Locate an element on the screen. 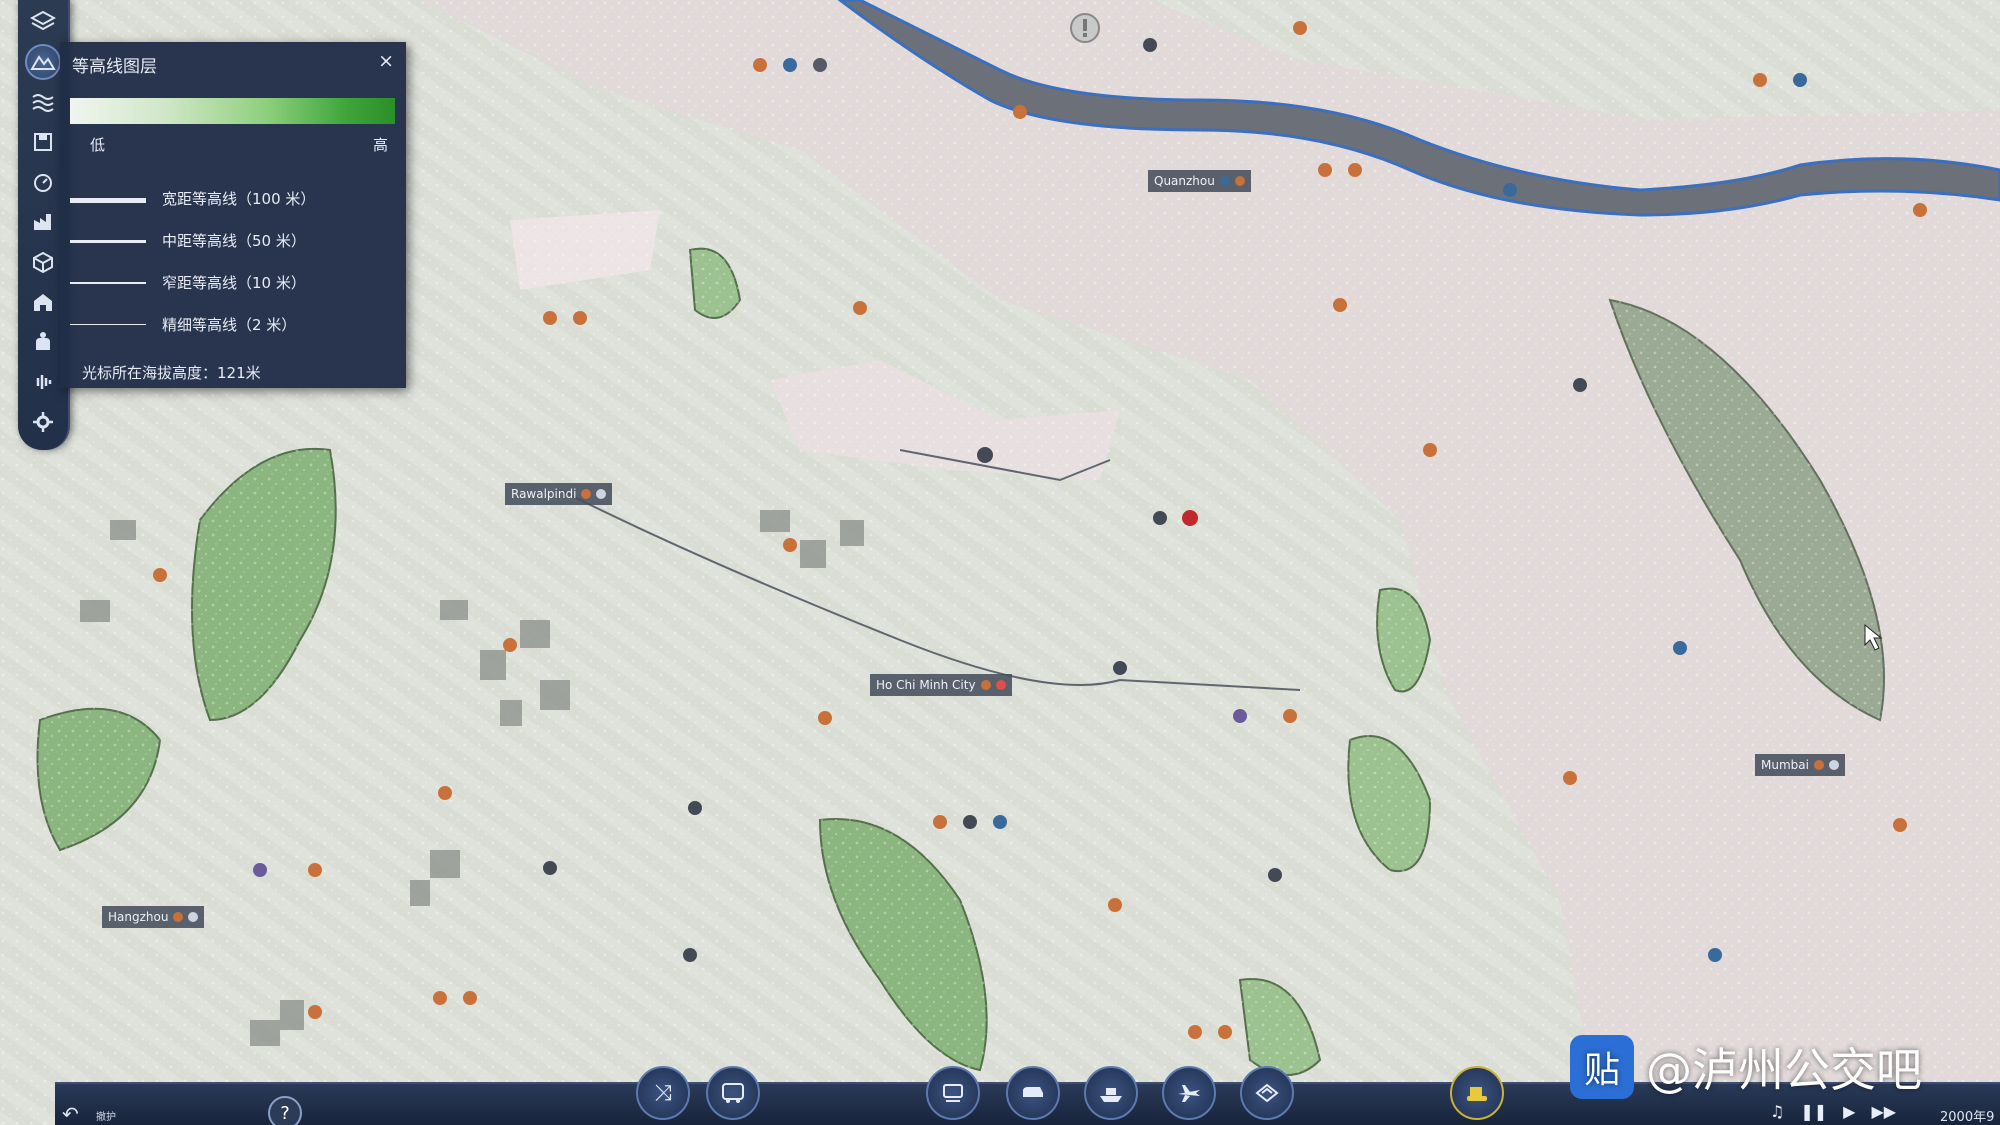 This screenshot has height=1125, width=2000. city-label-quanzhou: Quanzhou is located at coordinates (1199, 181).